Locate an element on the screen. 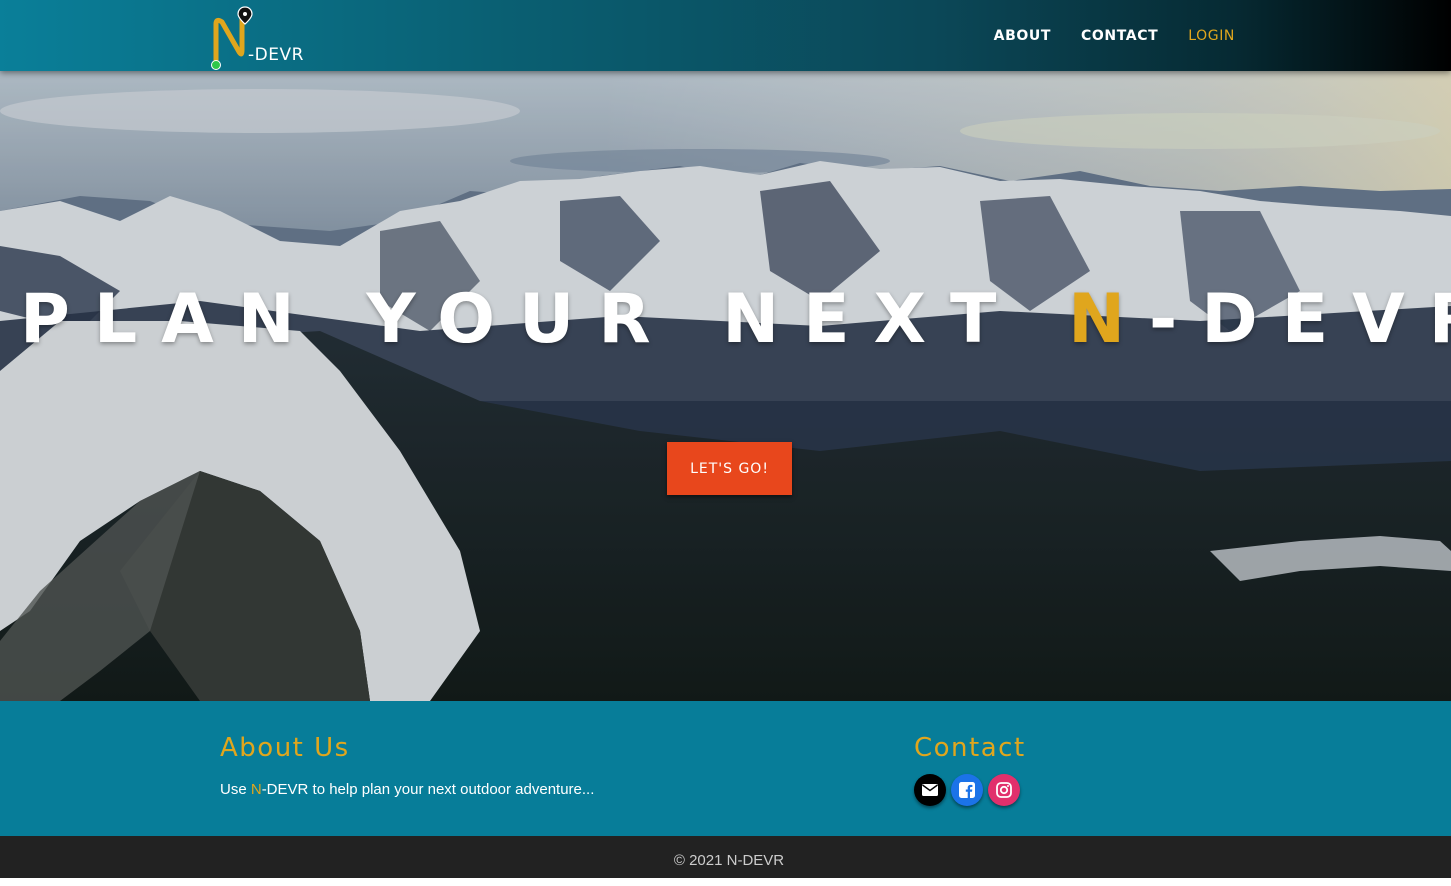 The height and width of the screenshot is (886, 1451). about-text-accent: N is located at coordinates (256, 789).